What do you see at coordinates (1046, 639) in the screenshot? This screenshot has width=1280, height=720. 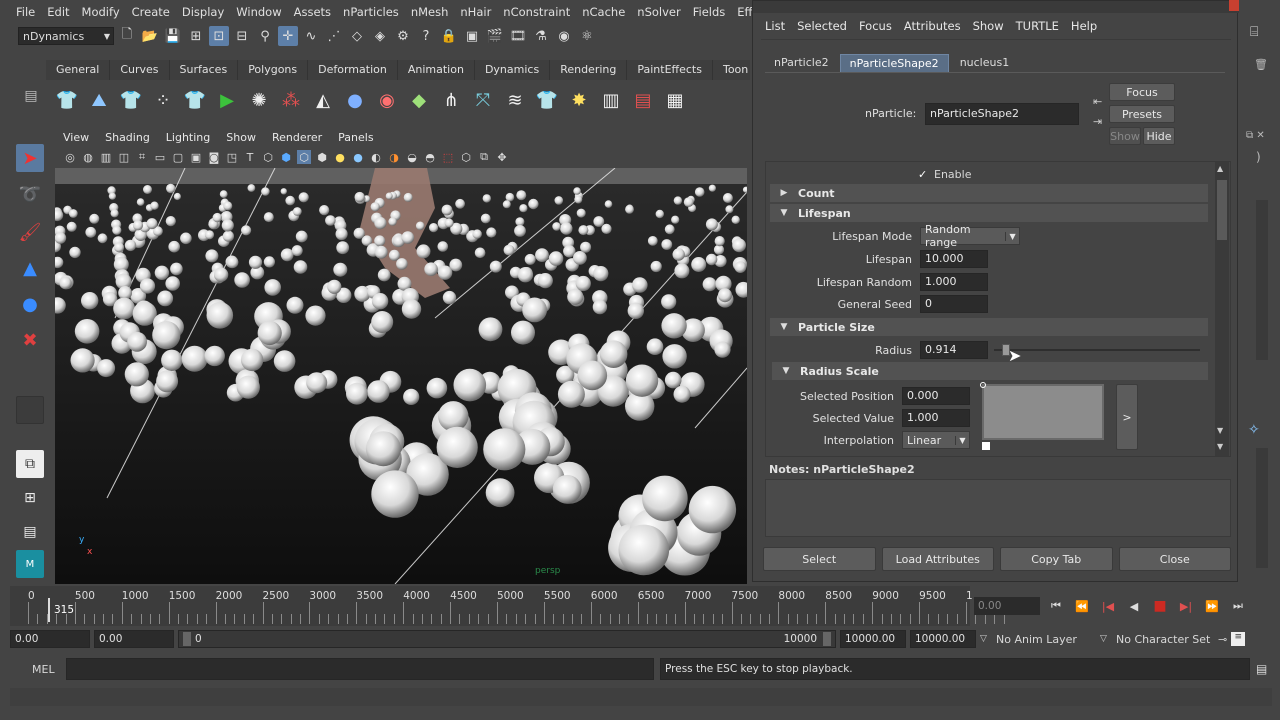 I see `anim-layer-label: No Anim Layer` at bounding box center [1046, 639].